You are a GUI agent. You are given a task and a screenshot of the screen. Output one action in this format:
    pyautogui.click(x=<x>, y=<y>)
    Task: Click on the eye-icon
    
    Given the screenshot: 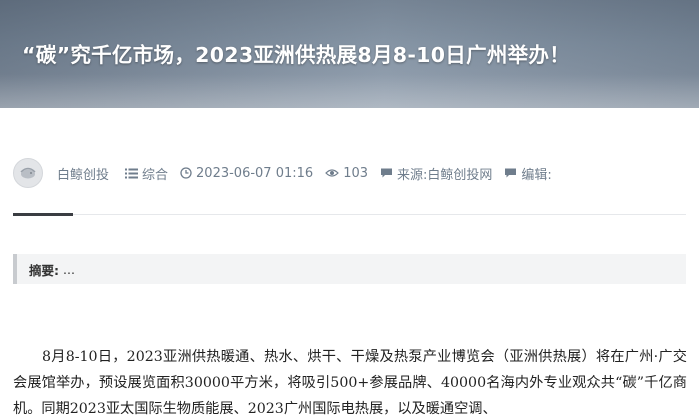 What is the action you would take?
    pyautogui.click(x=332, y=173)
    